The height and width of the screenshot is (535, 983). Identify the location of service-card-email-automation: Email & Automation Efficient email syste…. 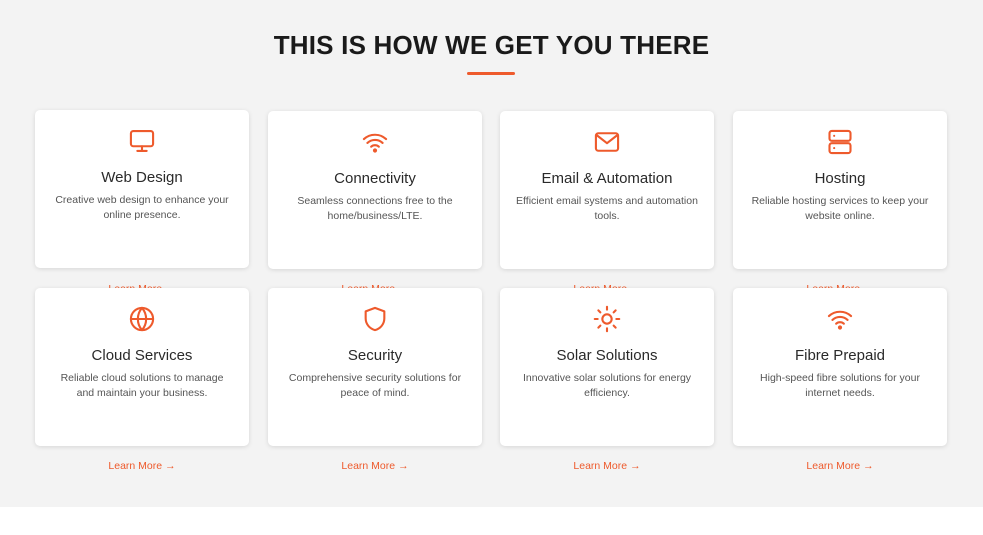
(607, 190).